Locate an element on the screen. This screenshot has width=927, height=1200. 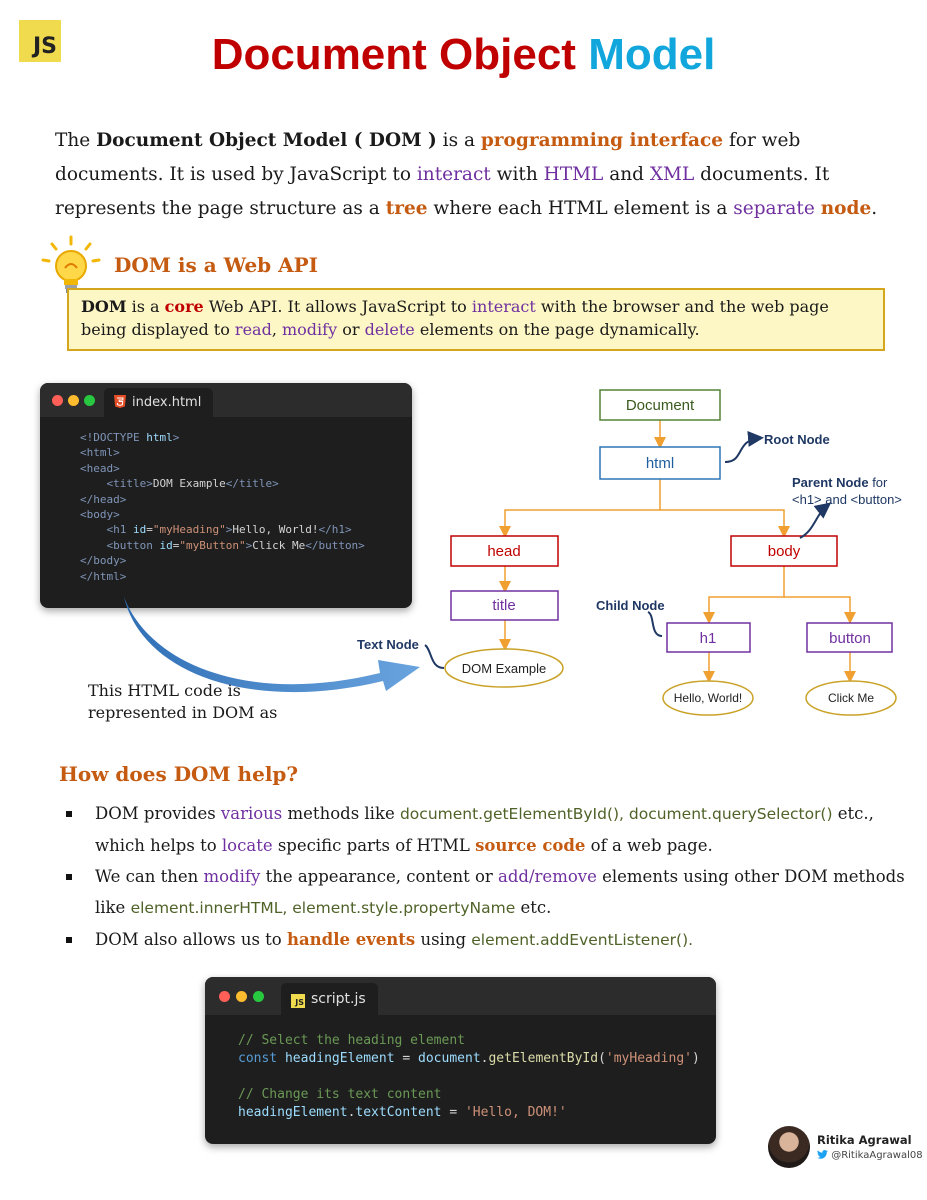
code-keyword: const is located at coordinates (258, 1058).